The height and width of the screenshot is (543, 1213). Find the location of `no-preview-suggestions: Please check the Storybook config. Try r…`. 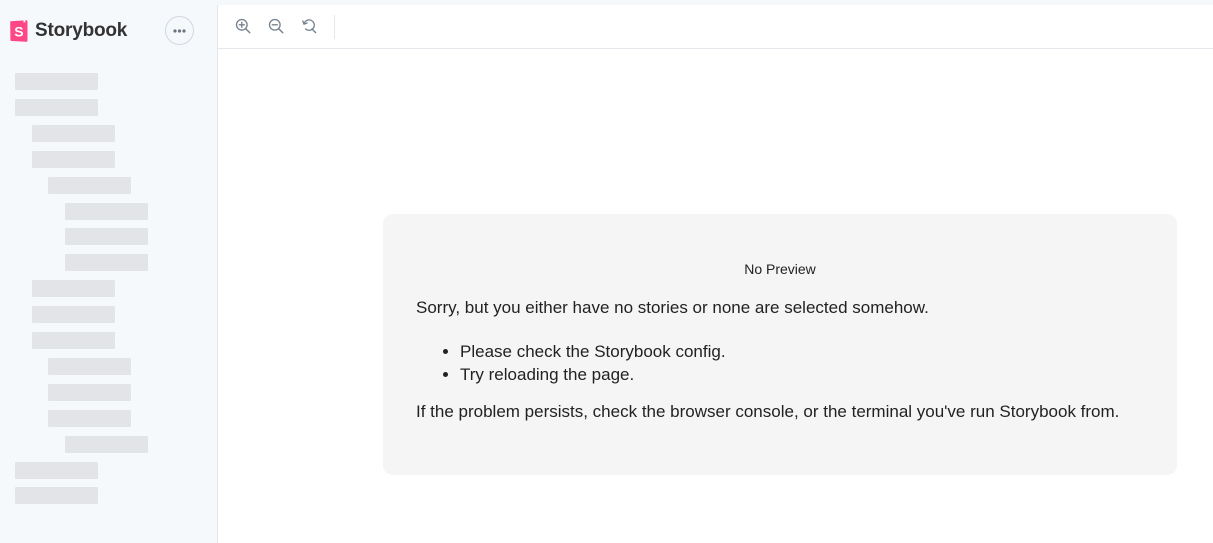

no-preview-suggestions: Please check the Storybook config. Try r… is located at coordinates (571, 363).